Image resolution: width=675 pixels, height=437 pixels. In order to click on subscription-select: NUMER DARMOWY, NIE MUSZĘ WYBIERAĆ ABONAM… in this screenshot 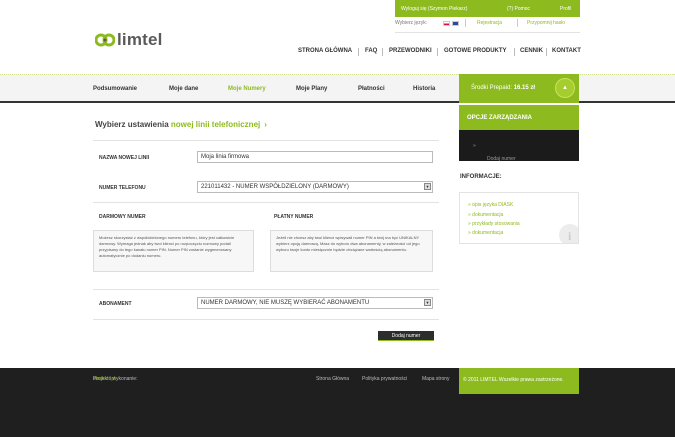, I will do `click(315, 303)`.